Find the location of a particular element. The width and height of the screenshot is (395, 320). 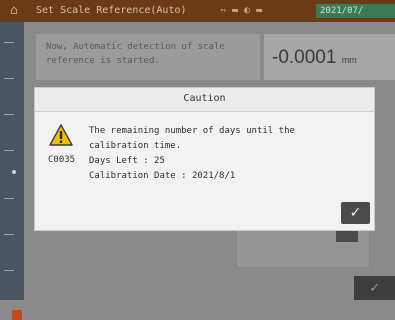

ok-button: ✓ is located at coordinates (355, 213).